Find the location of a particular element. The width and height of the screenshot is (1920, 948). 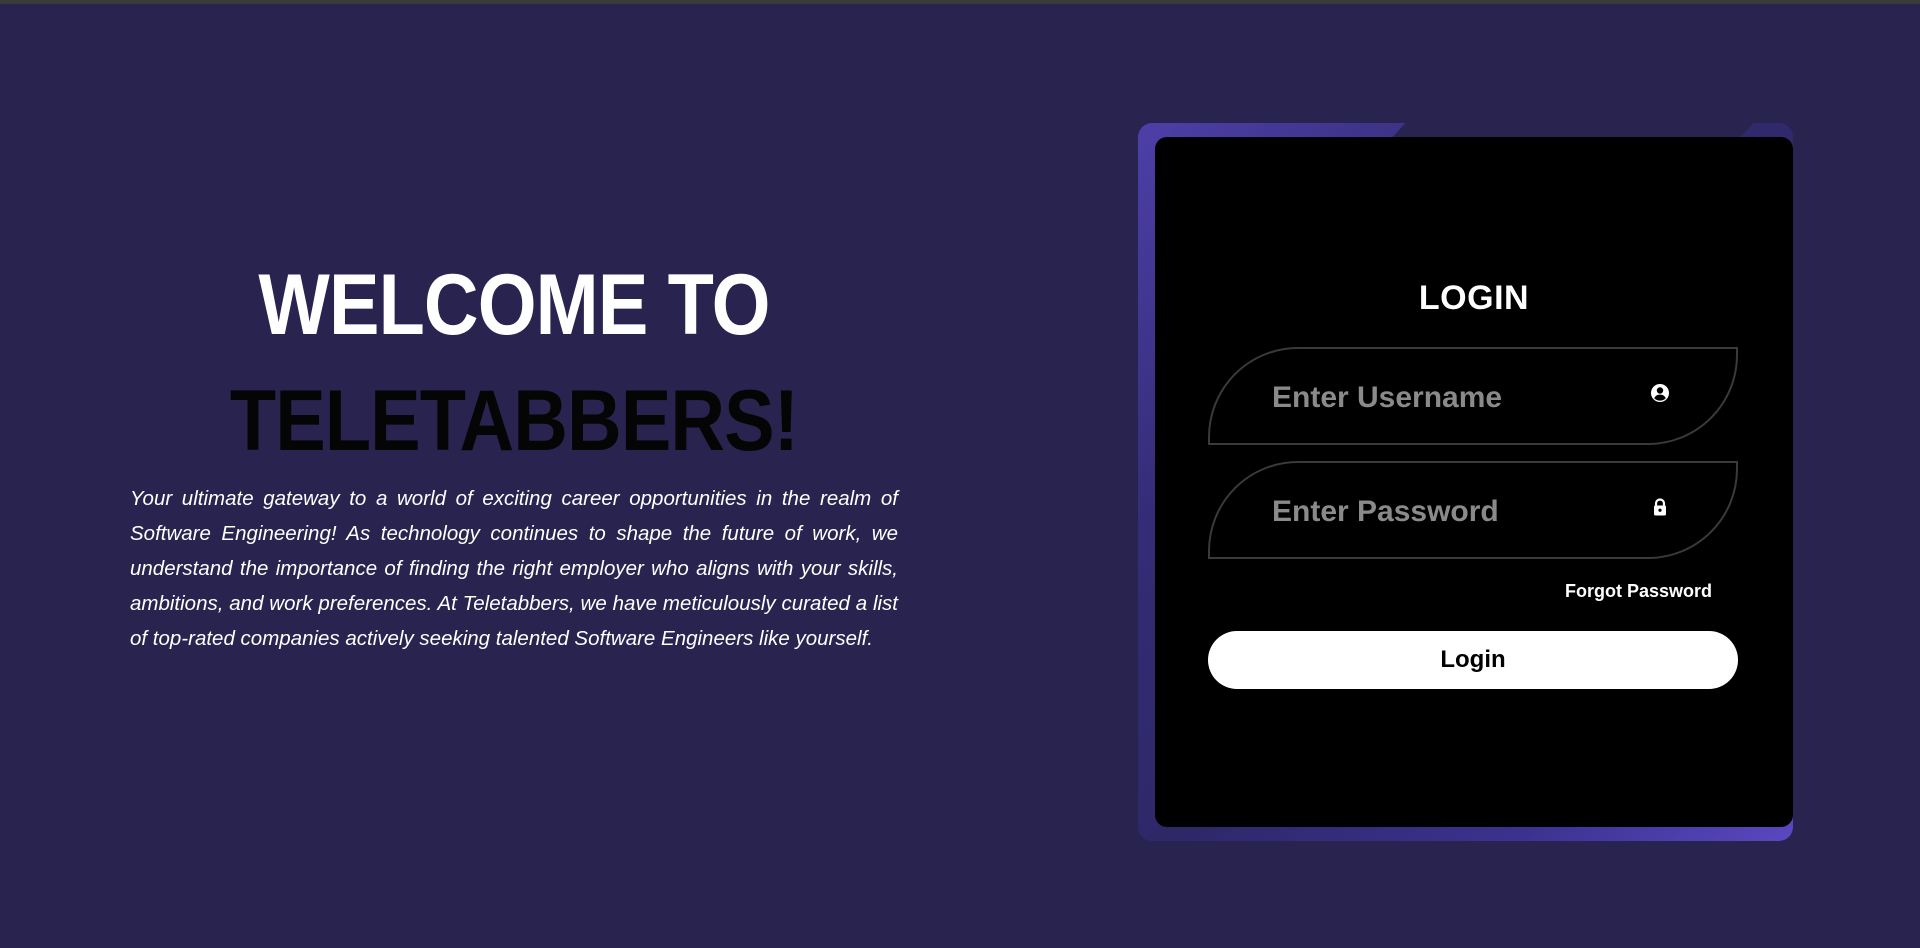

login-button: Login is located at coordinates (1473, 660).